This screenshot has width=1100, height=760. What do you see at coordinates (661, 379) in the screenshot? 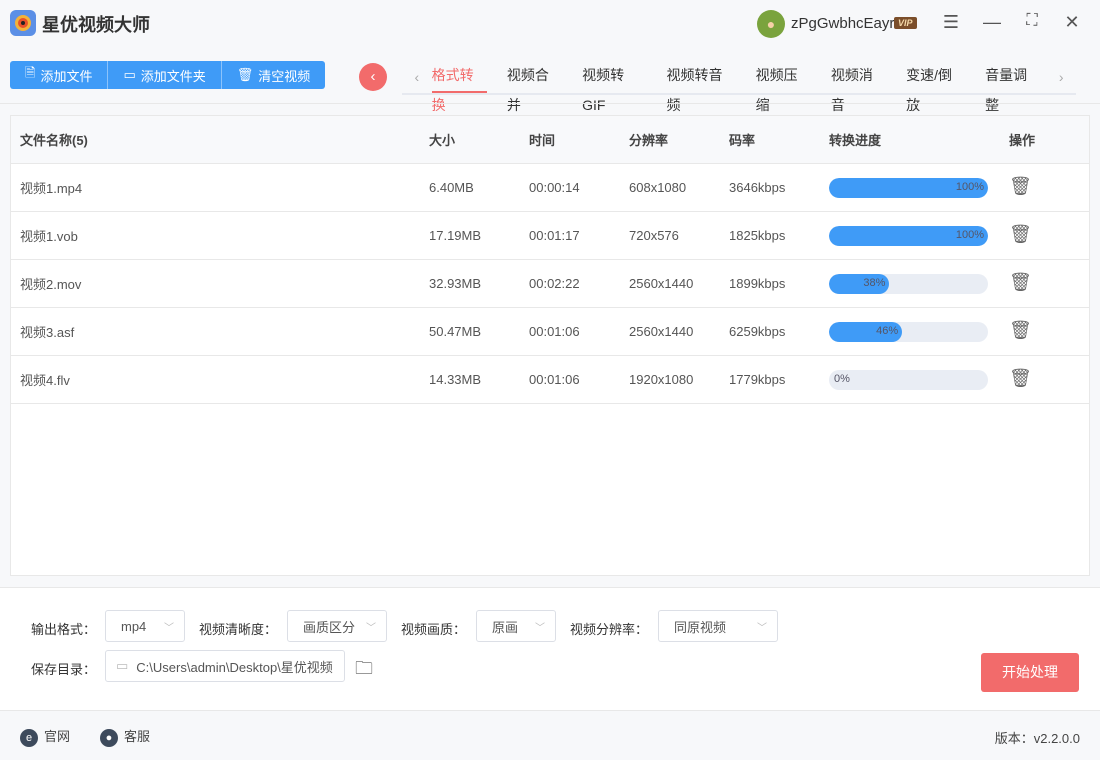
I see `file-resolution: 1920x1080` at bounding box center [661, 379].